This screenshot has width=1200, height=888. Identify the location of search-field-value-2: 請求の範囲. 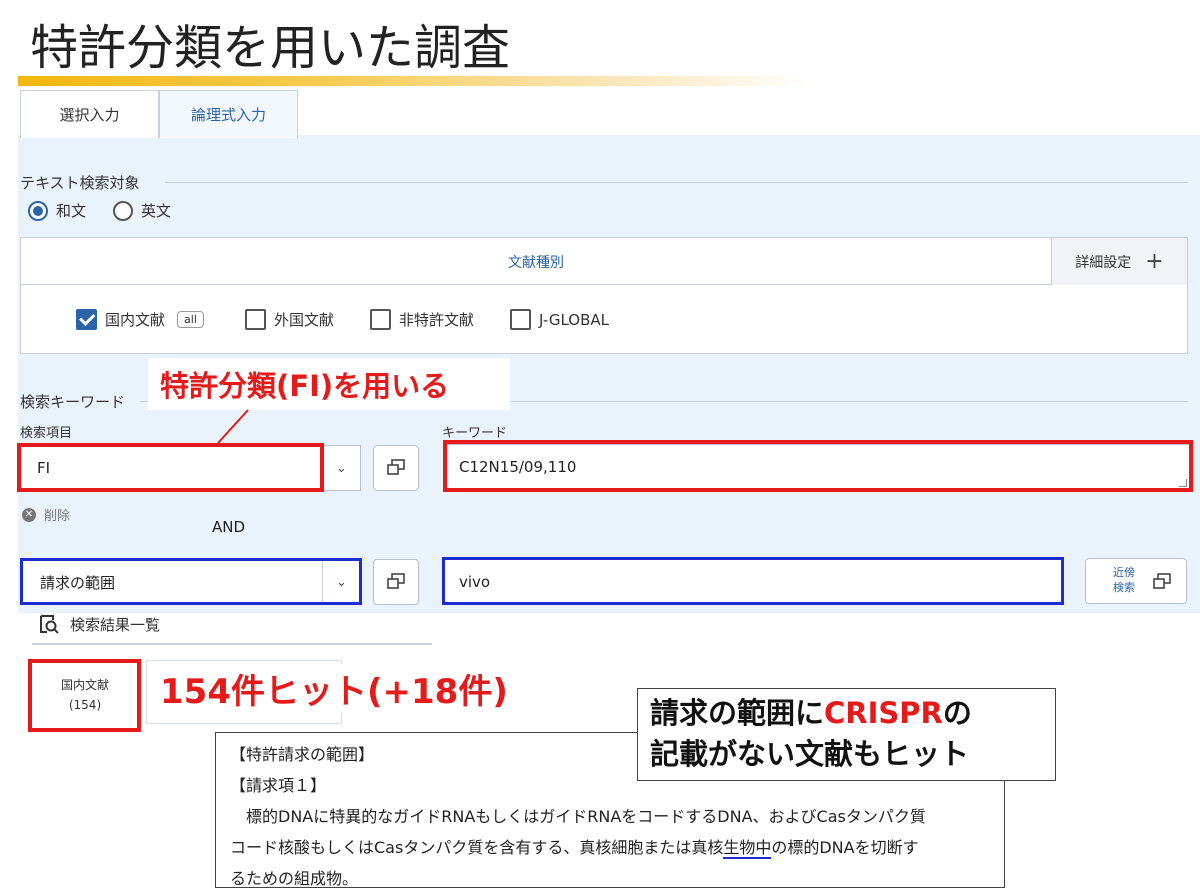
(78, 582).